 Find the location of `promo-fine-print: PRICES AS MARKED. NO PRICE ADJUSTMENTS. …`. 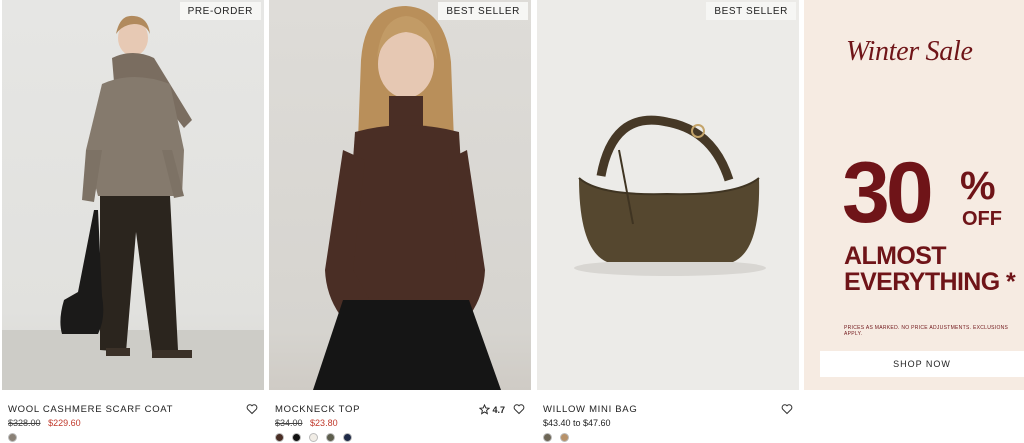

promo-fine-print: PRICES AS MARKED. NO PRICE ADJUSTMENTS. … is located at coordinates (926, 331).